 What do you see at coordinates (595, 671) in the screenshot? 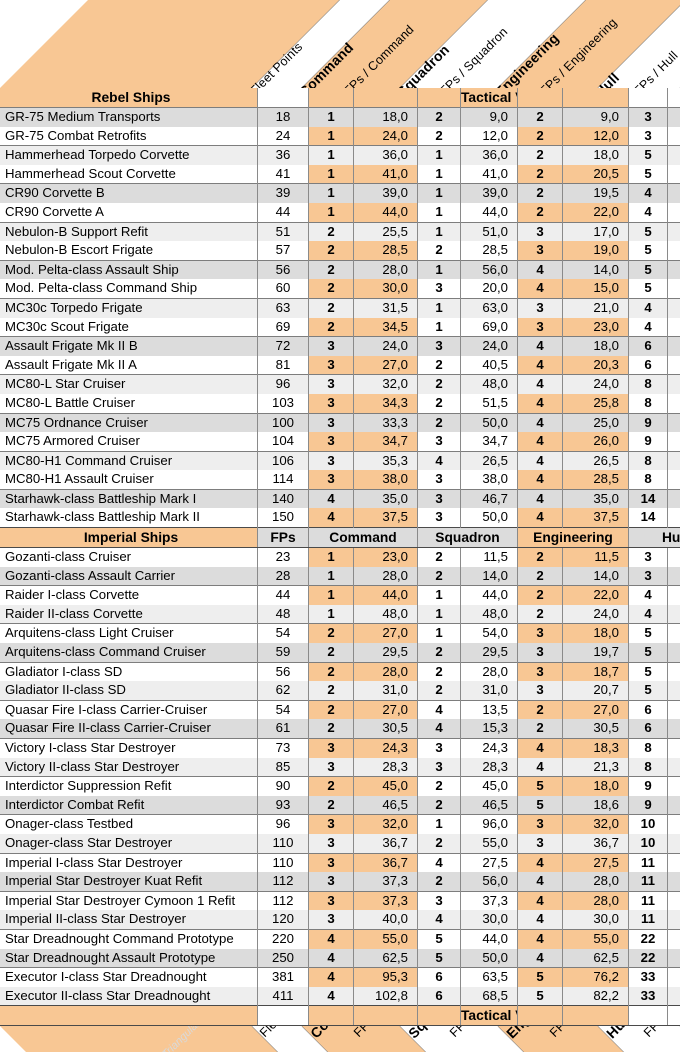
I see `cell: 18,7` at bounding box center [595, 671].